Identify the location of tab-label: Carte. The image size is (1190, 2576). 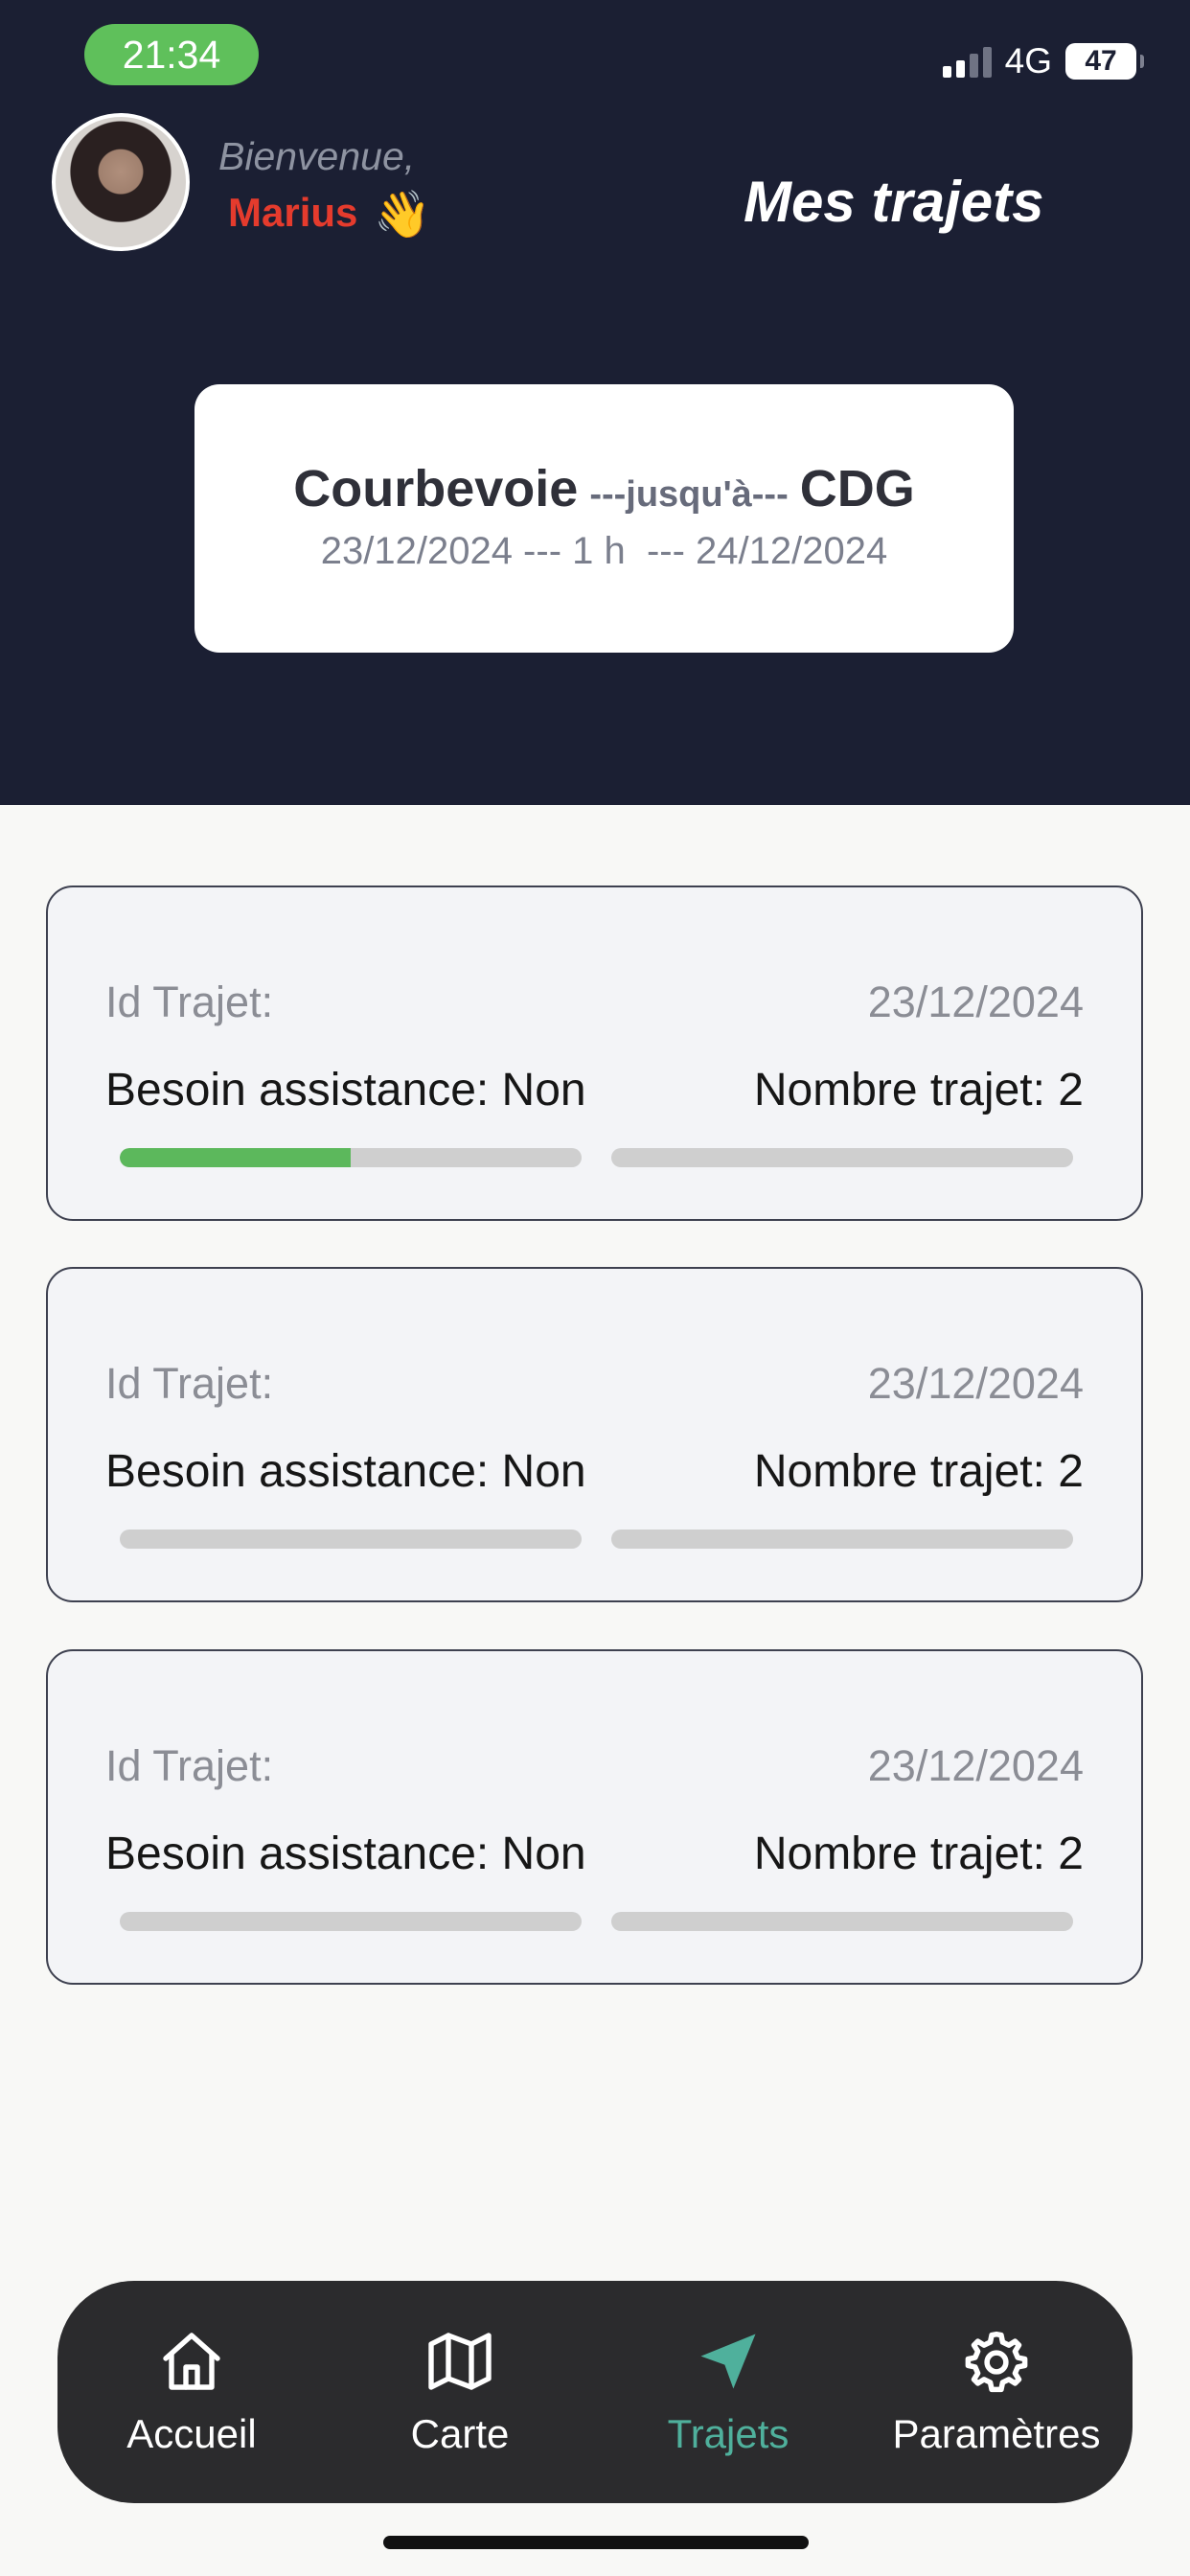
(460, 2433).